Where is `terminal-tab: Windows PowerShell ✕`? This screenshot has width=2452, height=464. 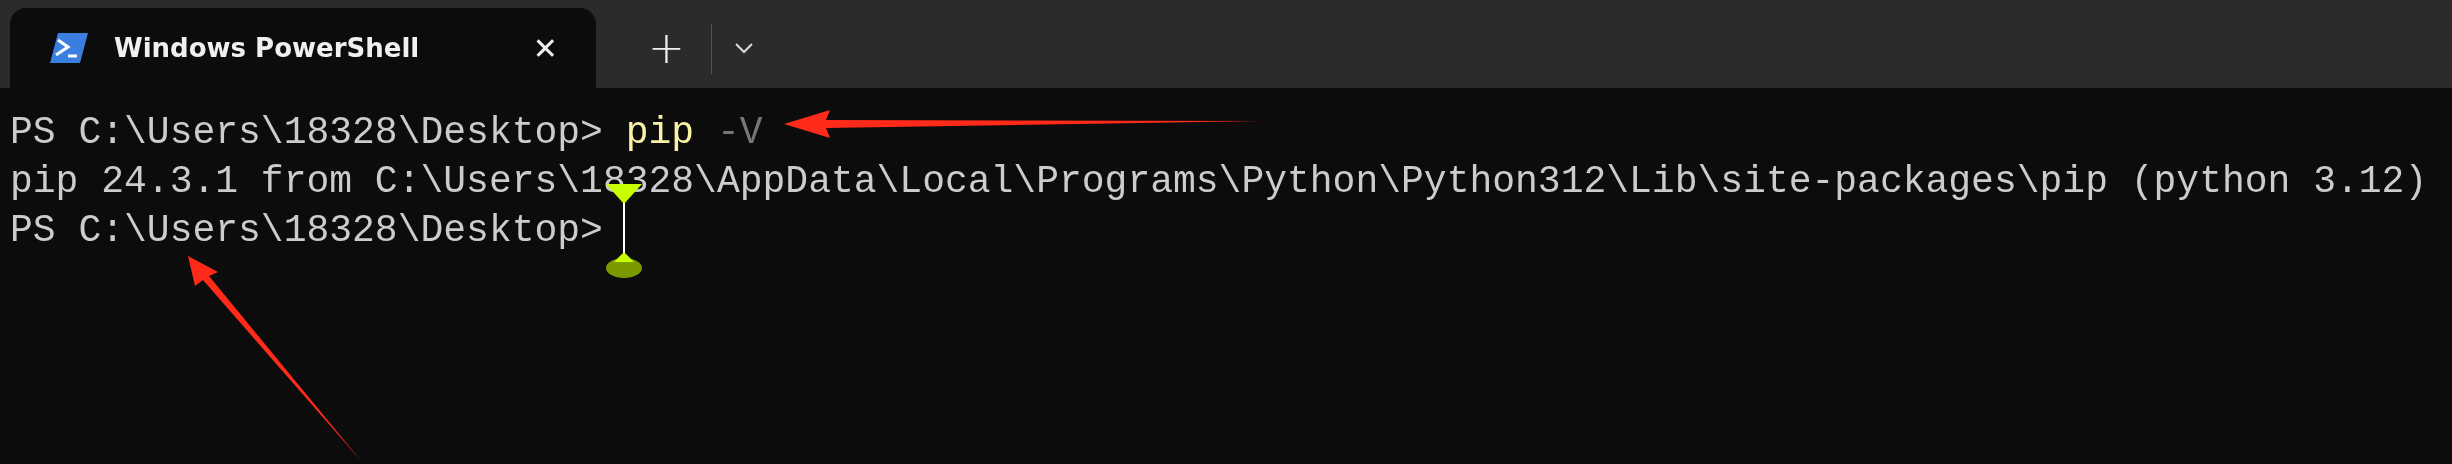
terminal-tab: Windows PowerShell ✕ is located at coordinates (303, 48).